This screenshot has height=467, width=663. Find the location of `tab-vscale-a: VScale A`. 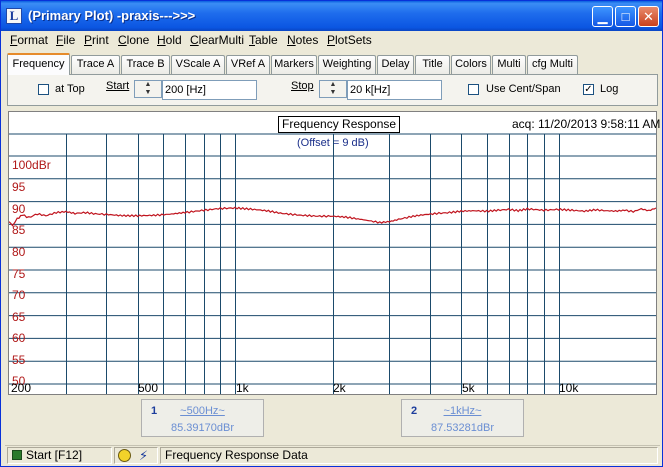

tab-vscale-a: VScale A is located at coordinates (198, 64).